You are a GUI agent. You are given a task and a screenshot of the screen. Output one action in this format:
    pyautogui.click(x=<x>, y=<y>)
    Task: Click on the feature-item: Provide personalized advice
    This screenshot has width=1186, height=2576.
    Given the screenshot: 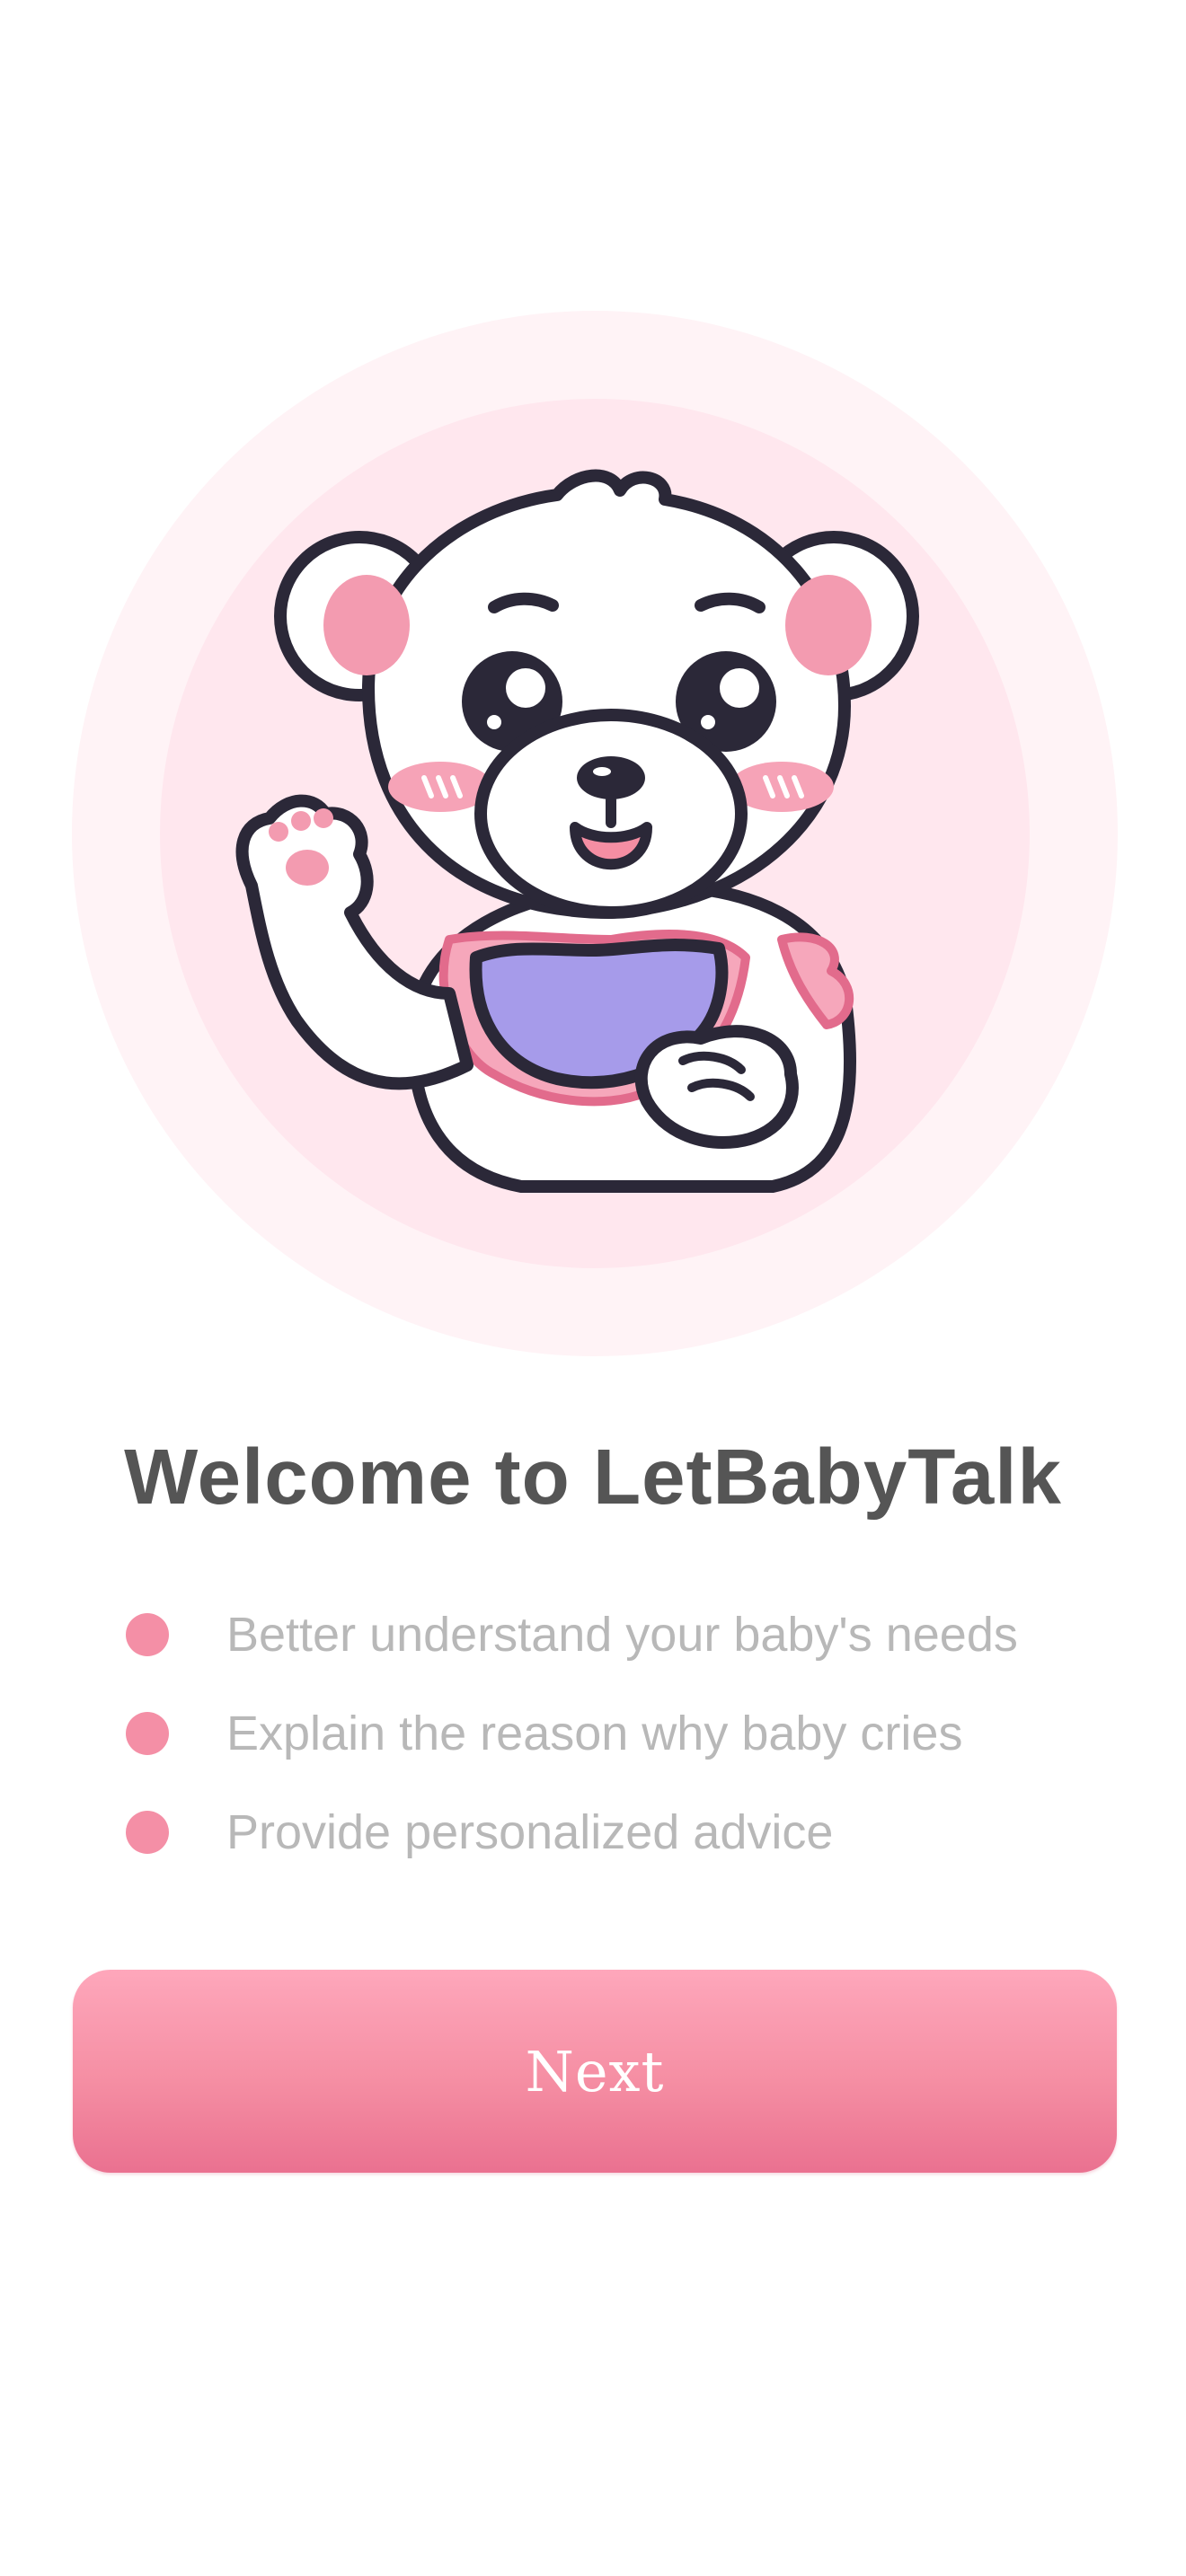 What is the action you would take?
    pyautogui.click(x=620, y=1832)
    